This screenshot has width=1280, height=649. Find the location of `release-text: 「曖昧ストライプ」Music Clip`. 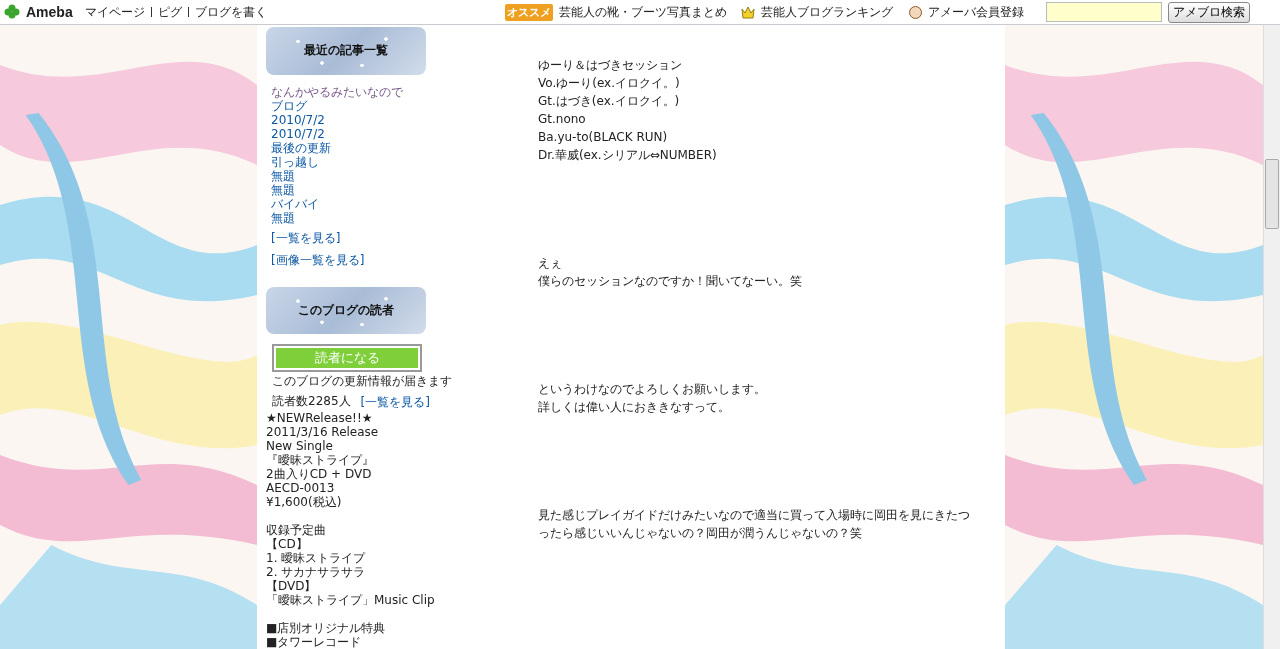

release-text: 「曖昧ストライプ」Music Clip is located at coordinates (351, 600).